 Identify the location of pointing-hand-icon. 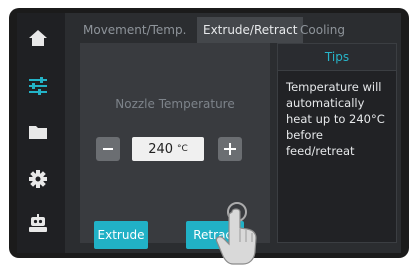
(236, 233).